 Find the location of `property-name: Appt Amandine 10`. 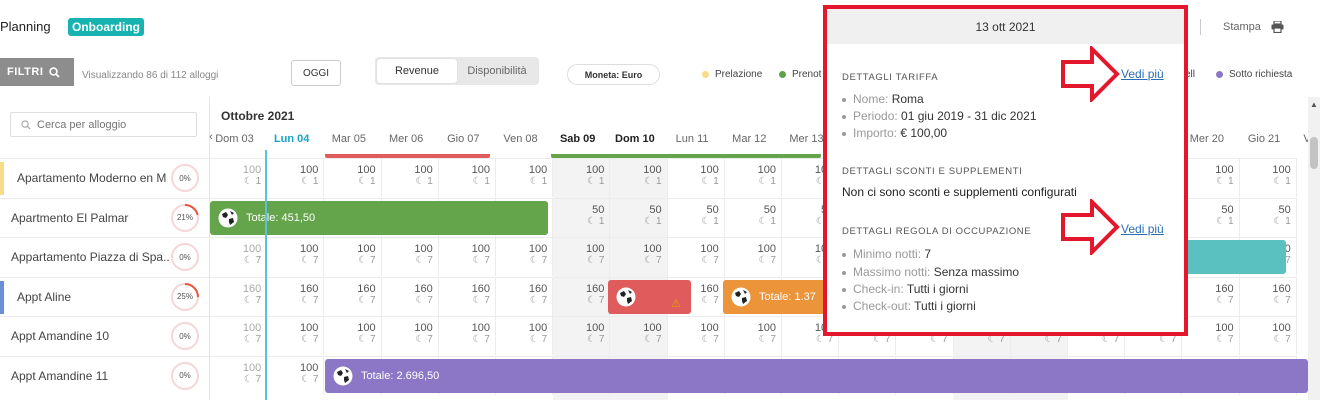

property-name: Appt Amandine 10 is located at coordinates (90, 336).